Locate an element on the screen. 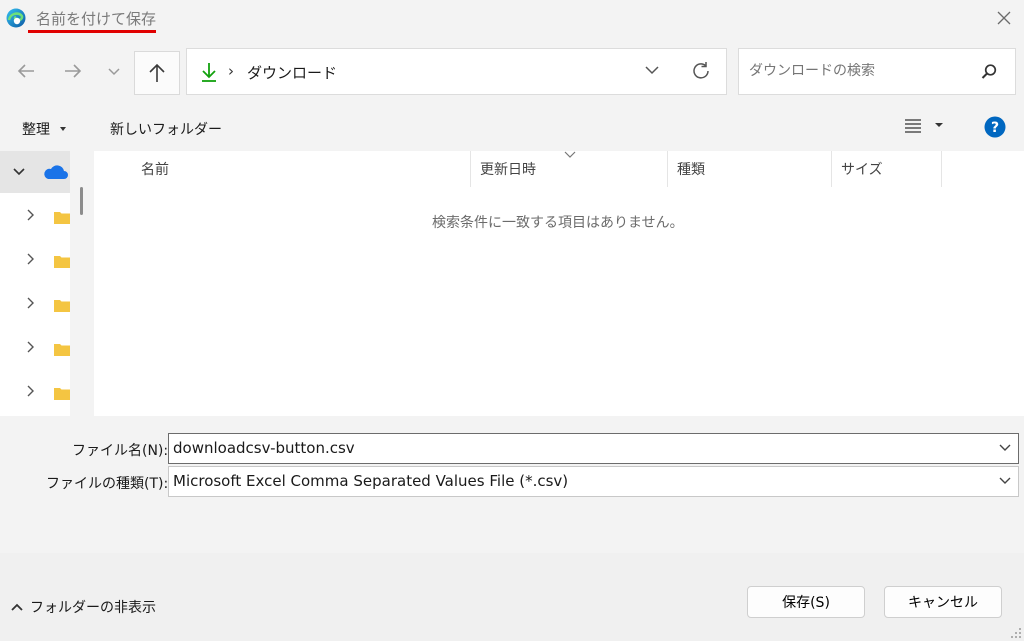  dialog-title: 名前を付けて保存 is located at coordinates (96, 19).